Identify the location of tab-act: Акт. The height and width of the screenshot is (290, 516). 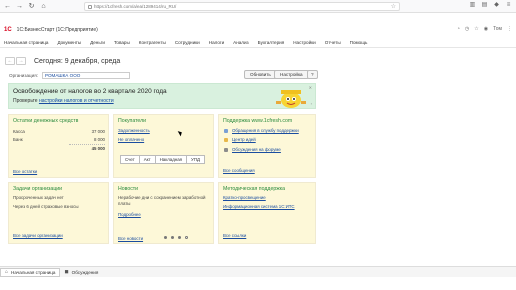
(147, 159).